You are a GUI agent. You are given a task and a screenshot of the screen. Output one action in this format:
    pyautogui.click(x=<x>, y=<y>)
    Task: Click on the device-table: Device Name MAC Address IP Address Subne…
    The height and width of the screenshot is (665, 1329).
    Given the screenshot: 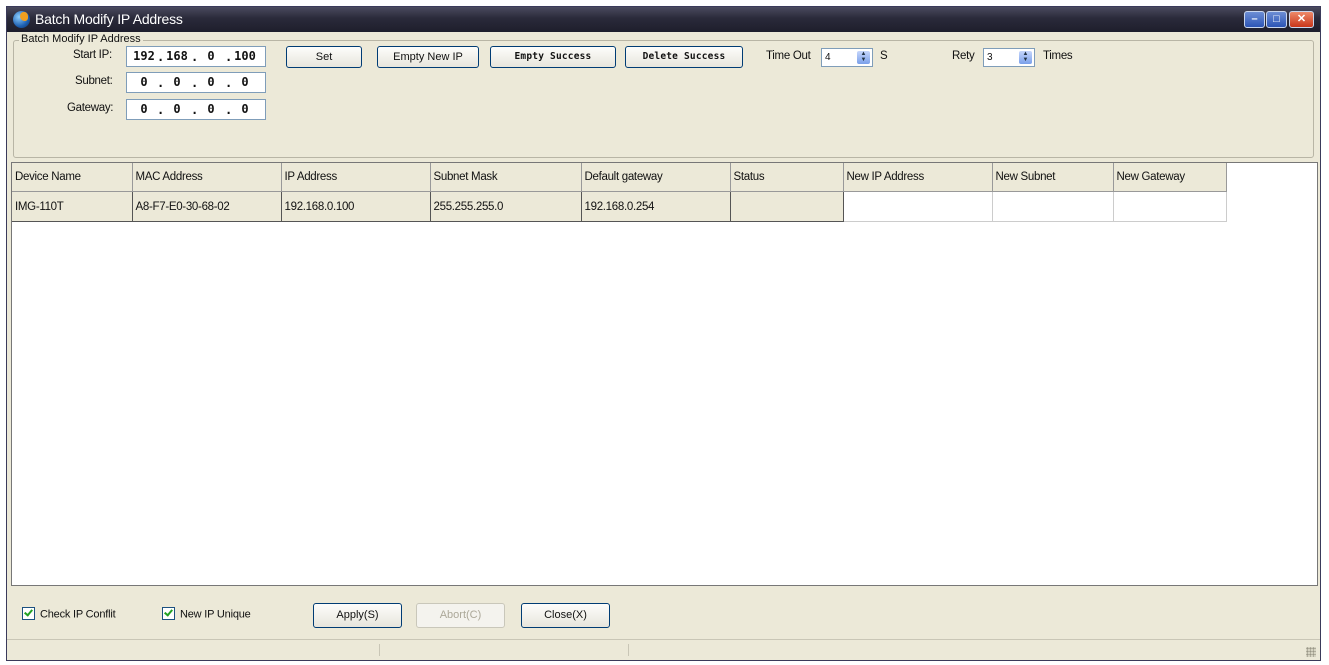 What is the action you would take?
    pyautogui.click(x=619, y=192)
    